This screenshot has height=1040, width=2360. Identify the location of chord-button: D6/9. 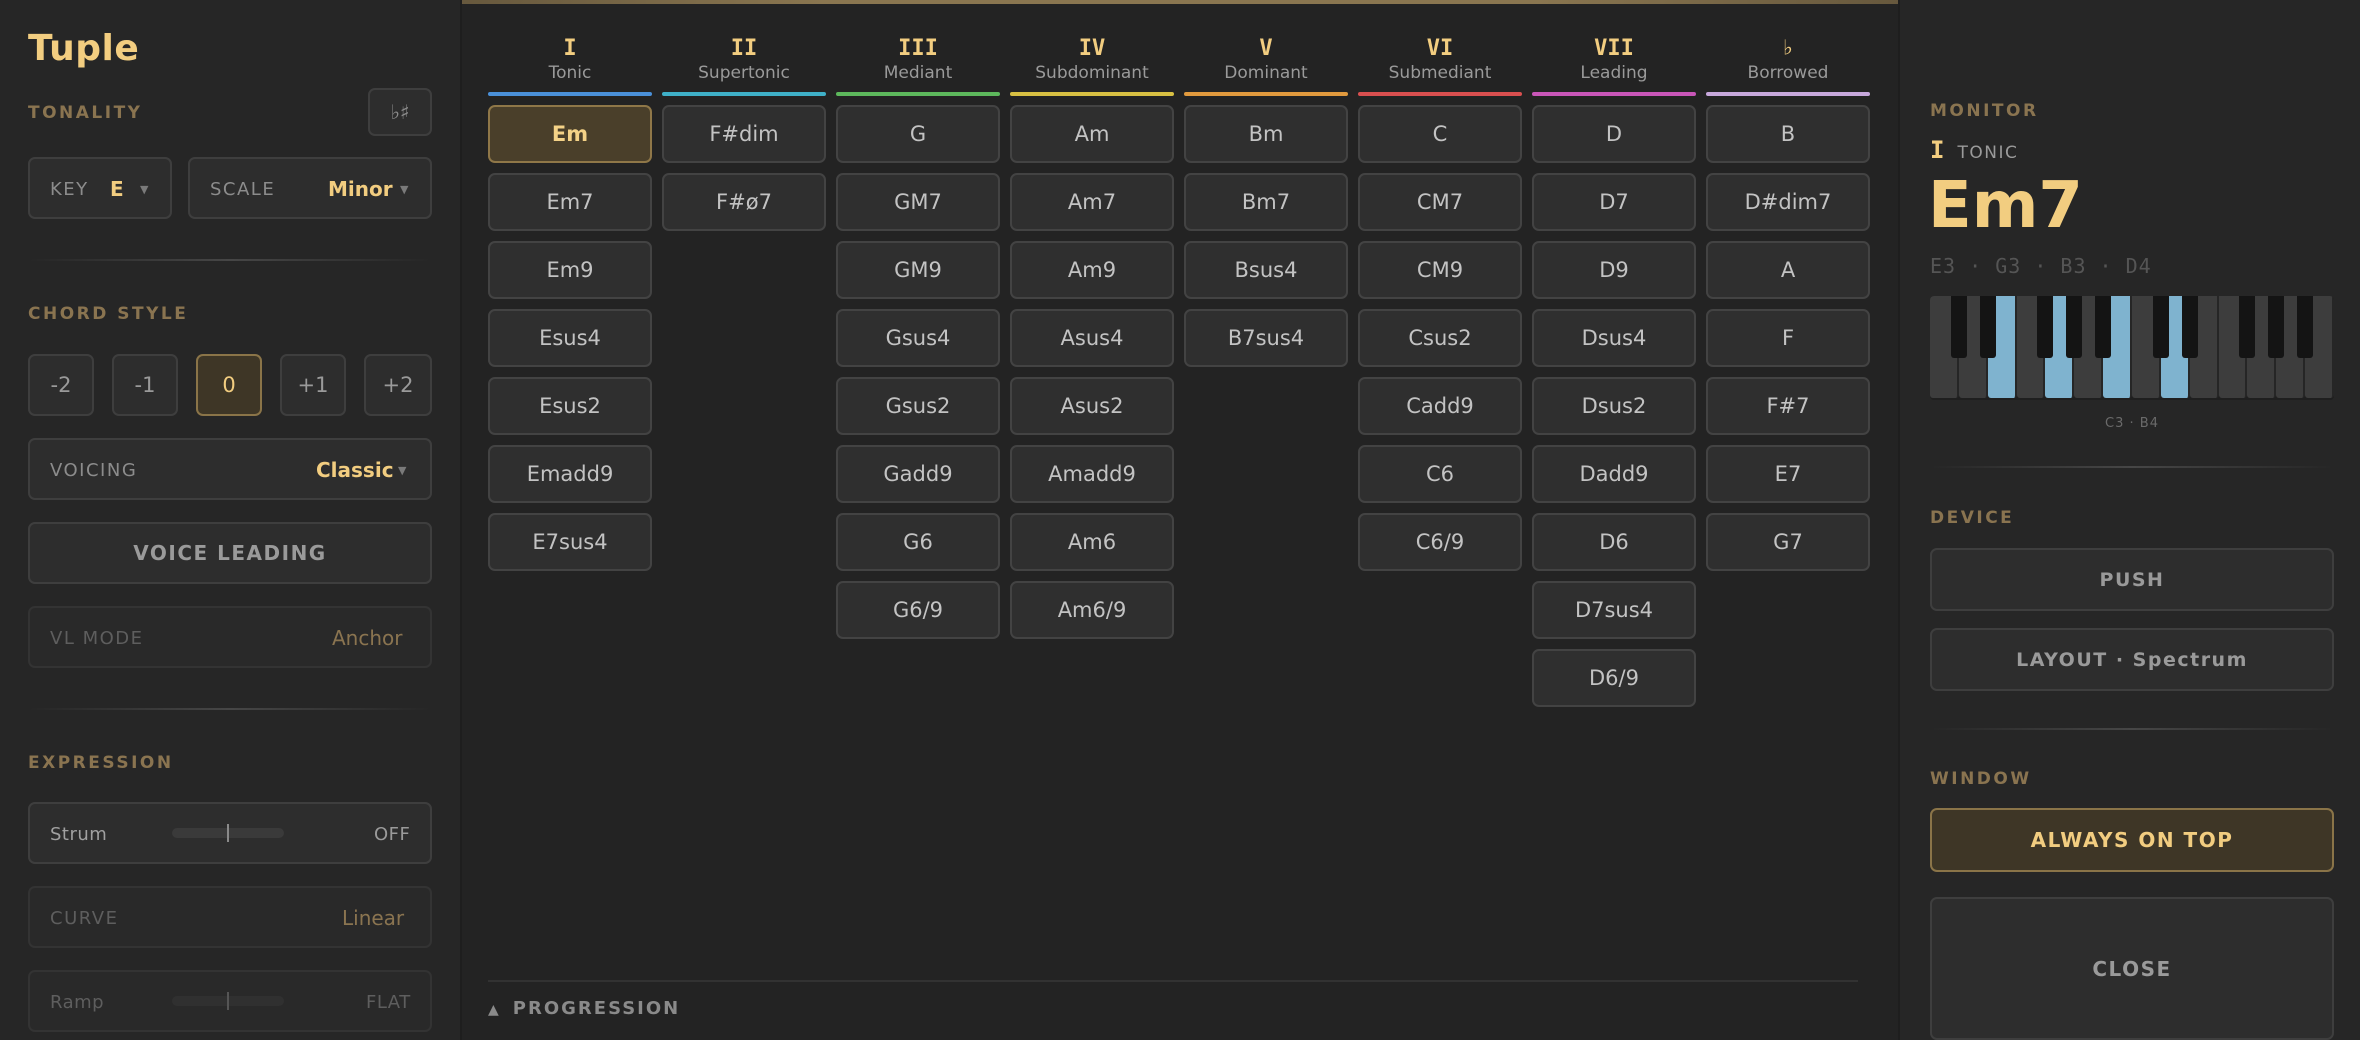
(1614, 678).